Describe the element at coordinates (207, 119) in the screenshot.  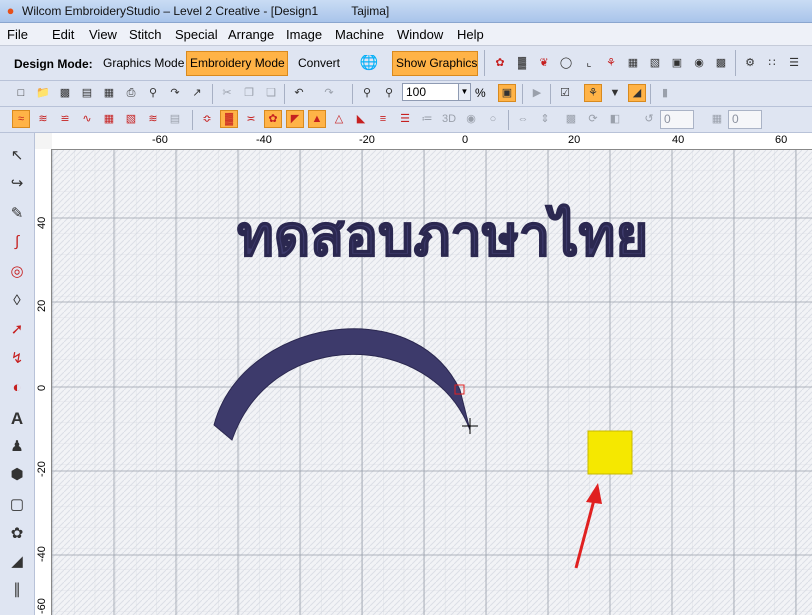
I see `fancy-fill-icon: ≎` at that location.